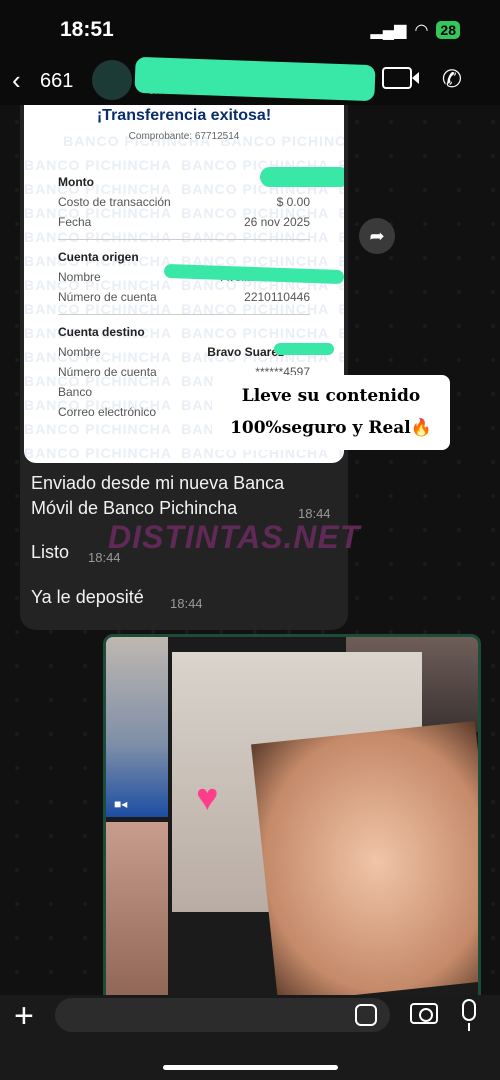 The width and height of the screenshot is (500, 1080). I want to click on message-input, so click(222, 1015).